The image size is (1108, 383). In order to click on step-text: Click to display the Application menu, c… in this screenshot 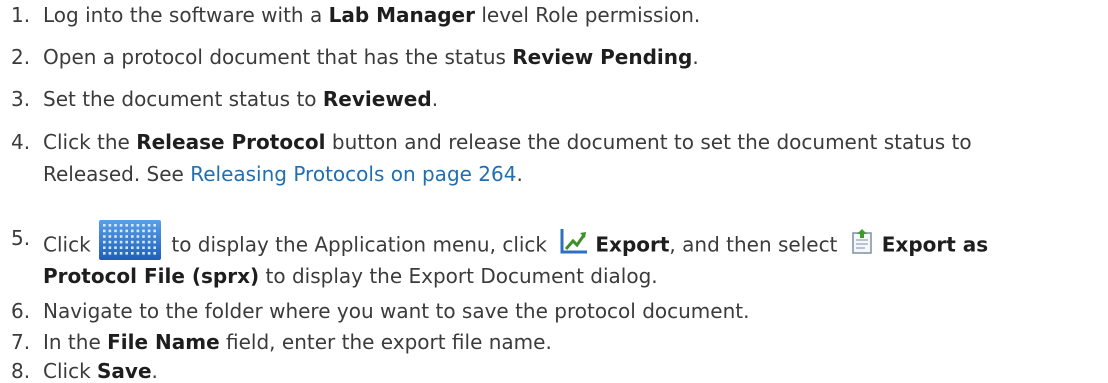, I will do `click(516, 243)`.